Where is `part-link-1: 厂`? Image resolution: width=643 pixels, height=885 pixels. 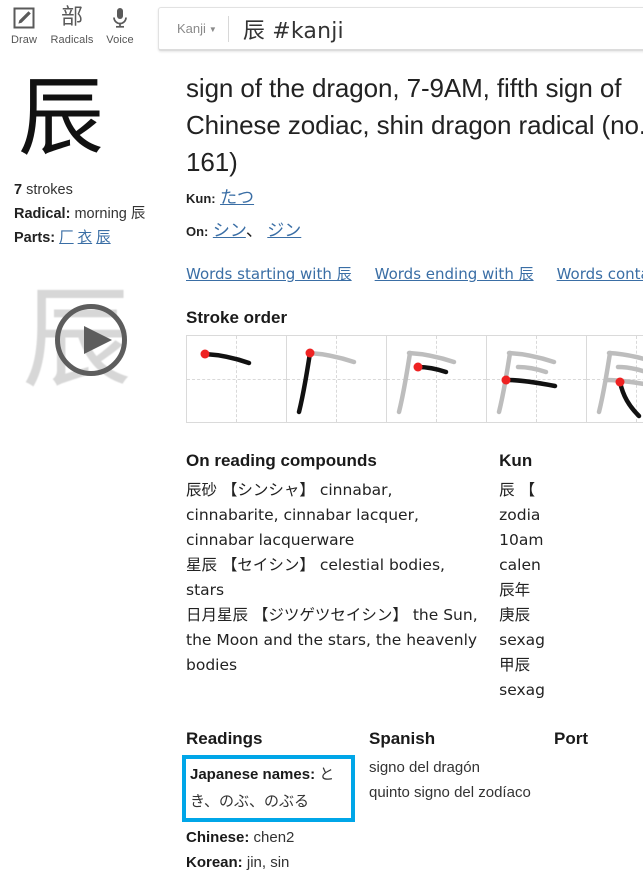
part-link-1: 厂 is located at coordinates (66, 238).